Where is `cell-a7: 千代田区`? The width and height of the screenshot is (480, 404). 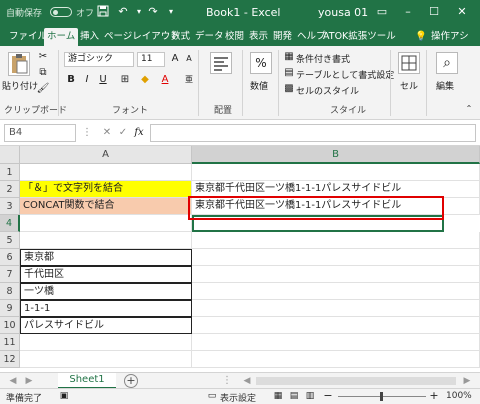 cell-a7: 千代田区 is located at coordinates (106, 274).